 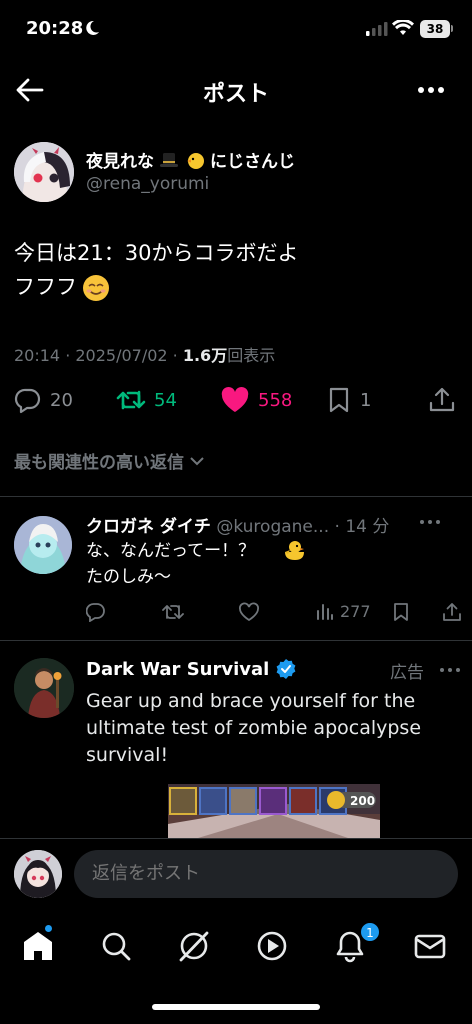 What do you see at coordinates (325, 611) in the screenshot?
I see `views-icon` at bounding box center [325, 611].